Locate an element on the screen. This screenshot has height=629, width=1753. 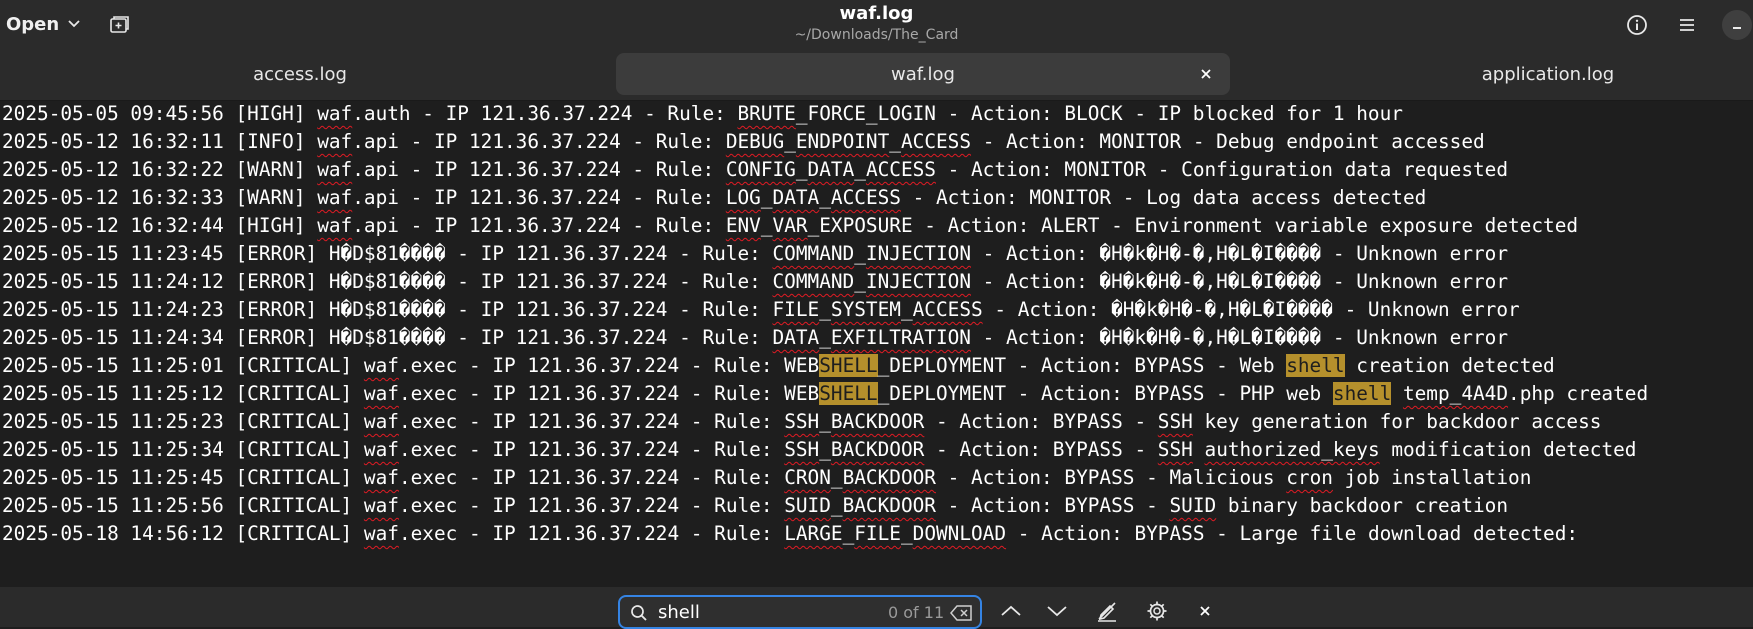
tab-waf-log: waf.log is located at coordinates (923, 74).